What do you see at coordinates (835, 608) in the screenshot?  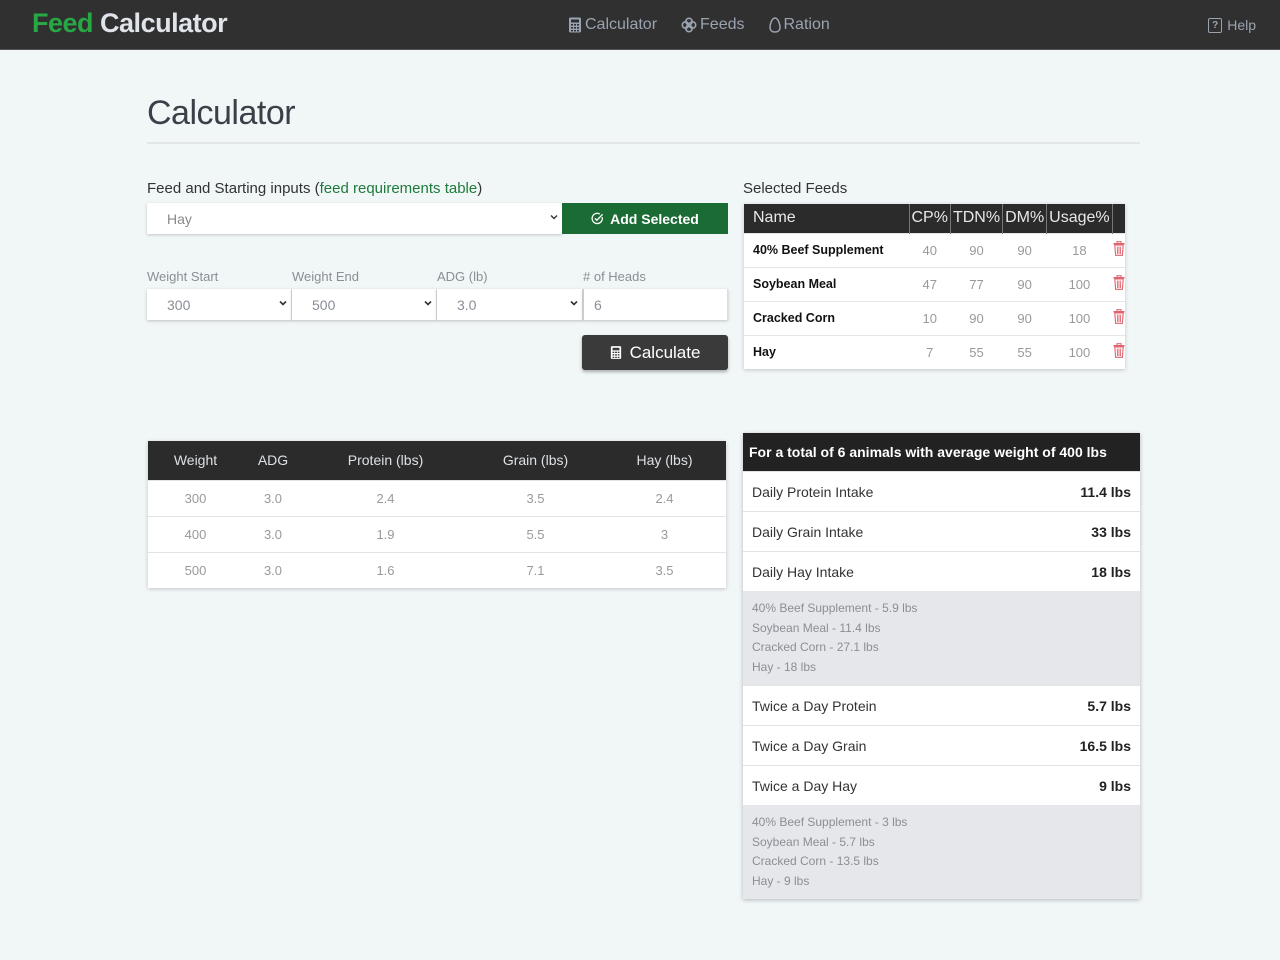 I see `breakdown-item: 40% Beef Supplement - 5.9 lbs` at bounding box center [835, 608].